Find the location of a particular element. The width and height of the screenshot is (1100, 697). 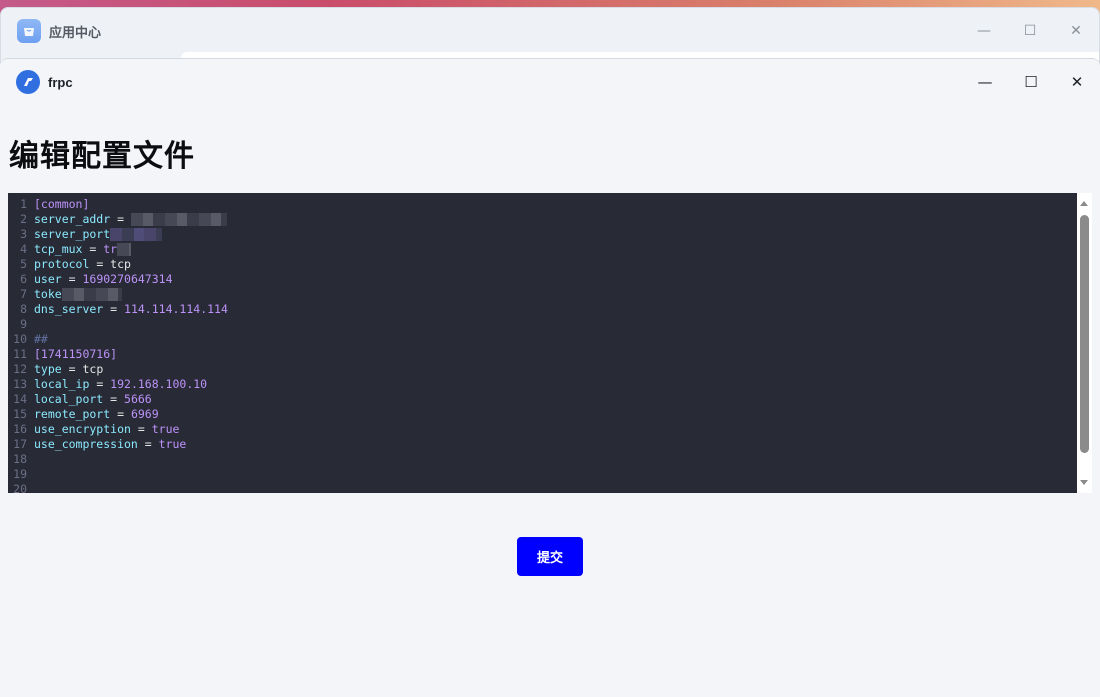

line-number: 12 is located at coordinates (20, 369).